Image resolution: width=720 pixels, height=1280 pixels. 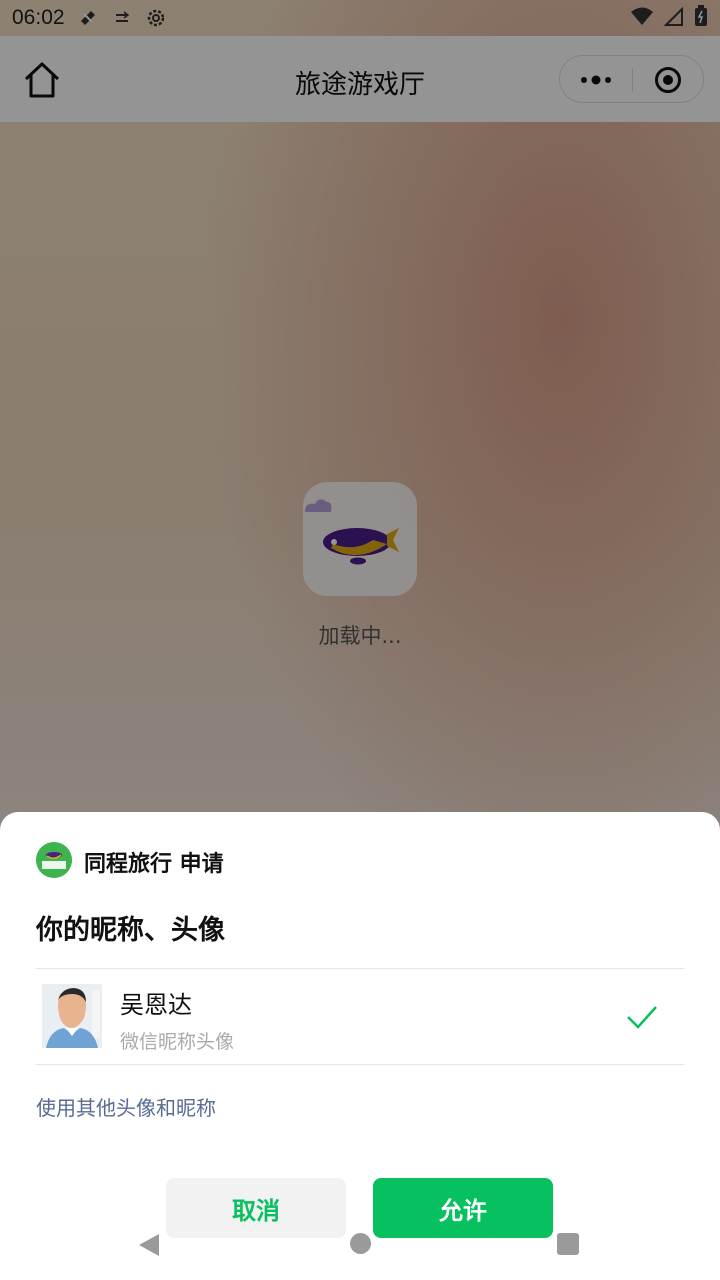 I want to click on divider, so click(x=360, y=1064).